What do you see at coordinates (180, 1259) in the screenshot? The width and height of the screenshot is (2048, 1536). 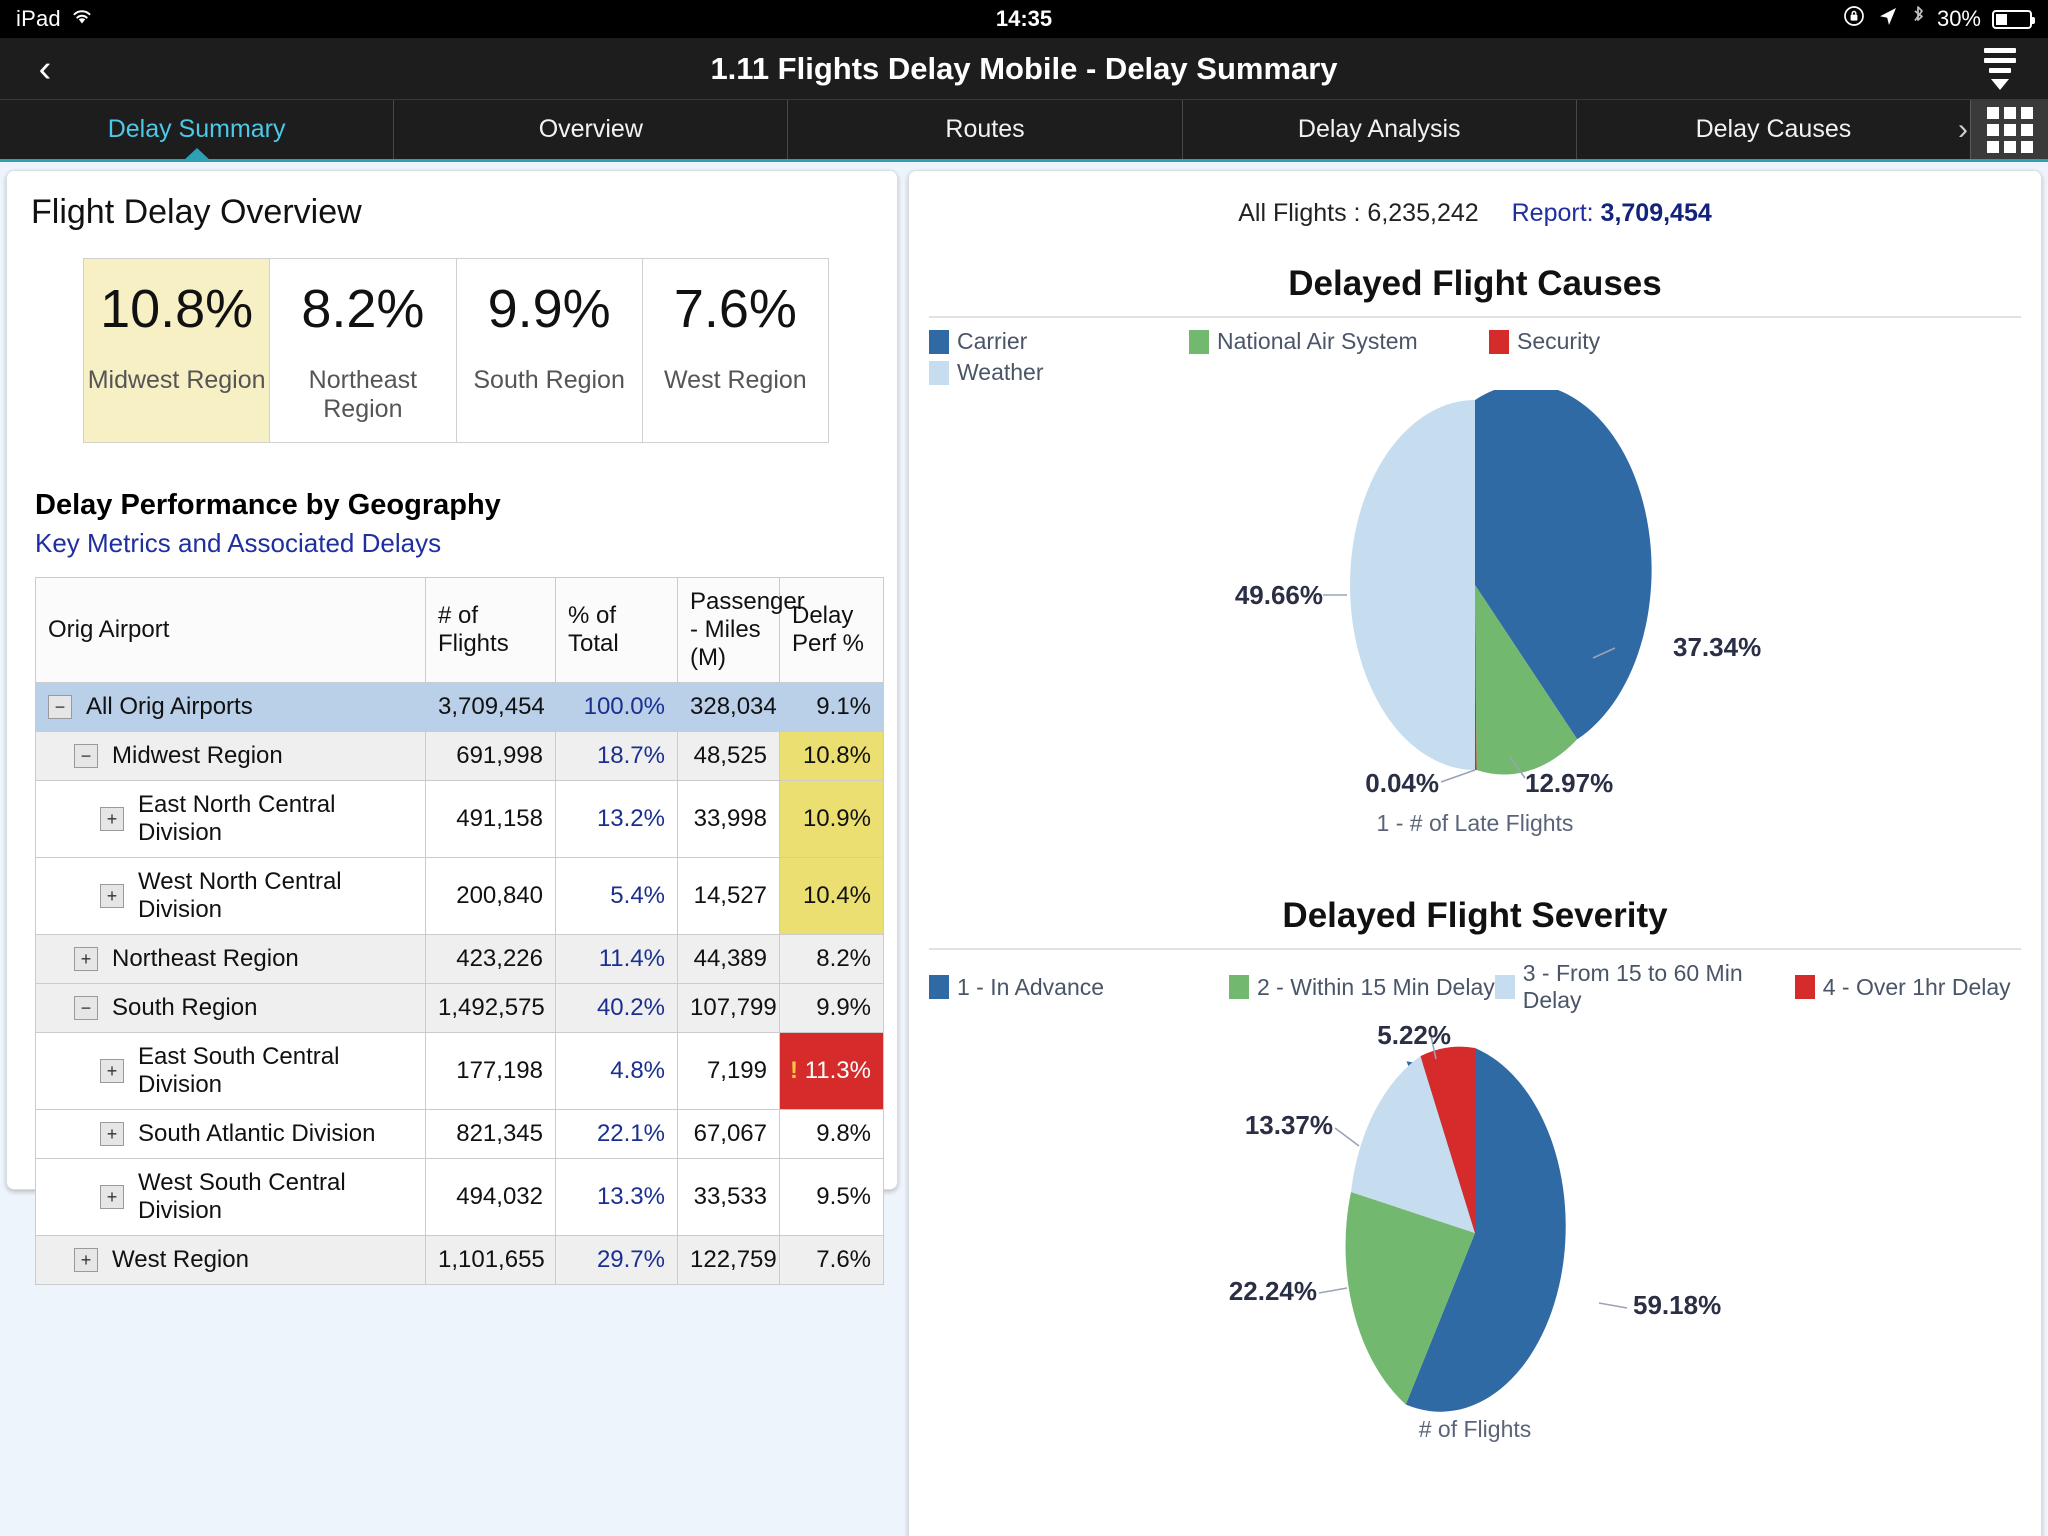 I see `row-label: West Region` at bounding box center [180, 1259].